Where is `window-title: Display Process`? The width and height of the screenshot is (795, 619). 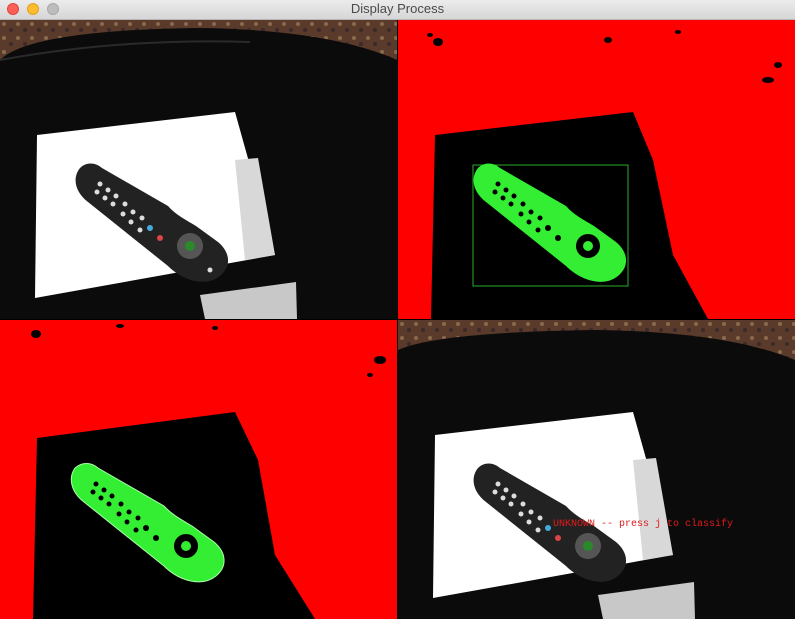 window-title: Display Process is located at coordinates (397, 8).